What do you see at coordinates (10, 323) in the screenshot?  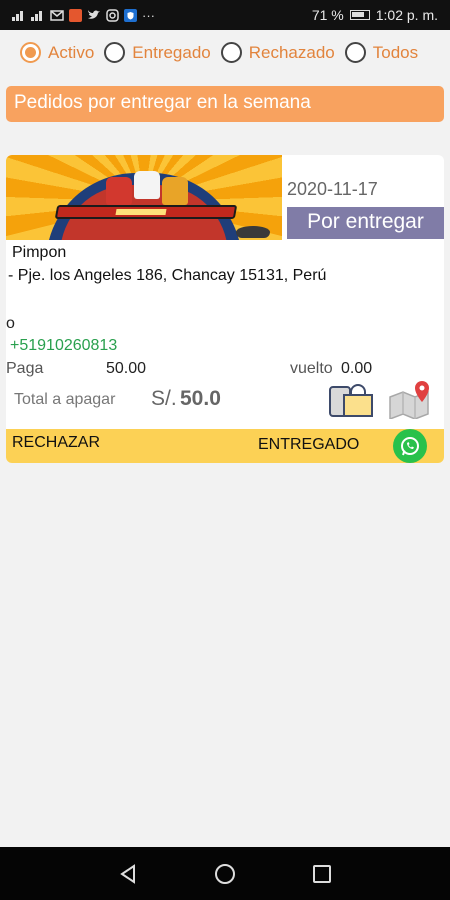 I see `address-reference: o` at bounding box center [10, 323].